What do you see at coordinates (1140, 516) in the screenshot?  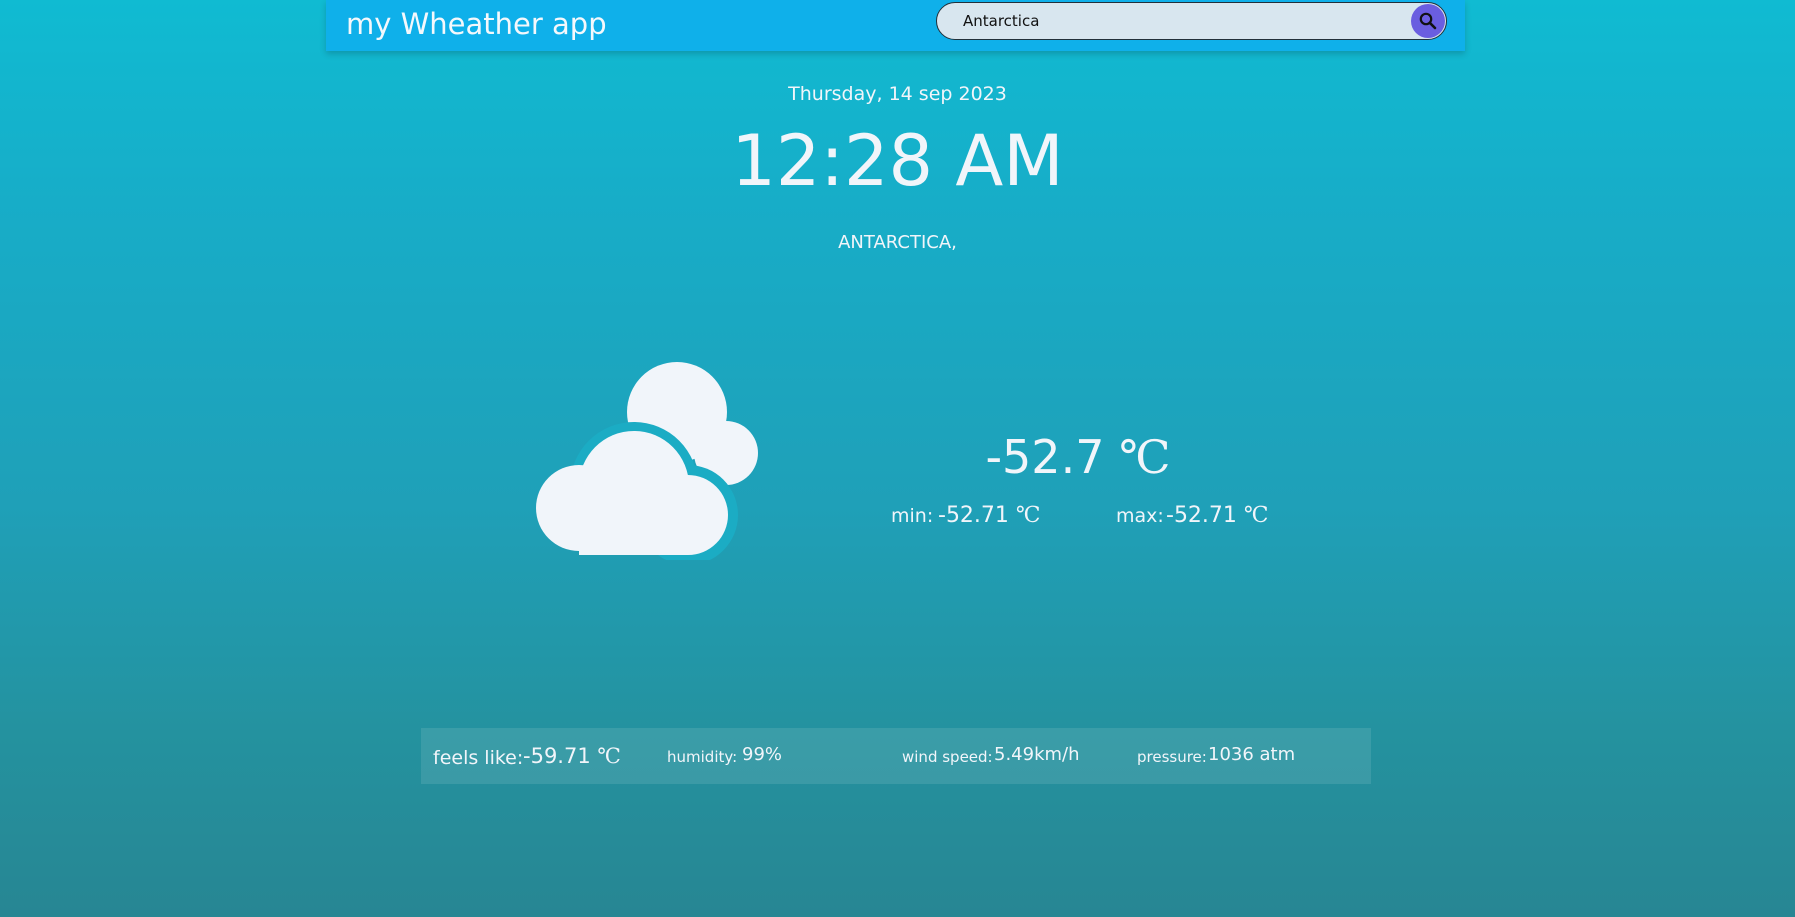 I see `max-label: max:` at bounding box center [1140, 516].